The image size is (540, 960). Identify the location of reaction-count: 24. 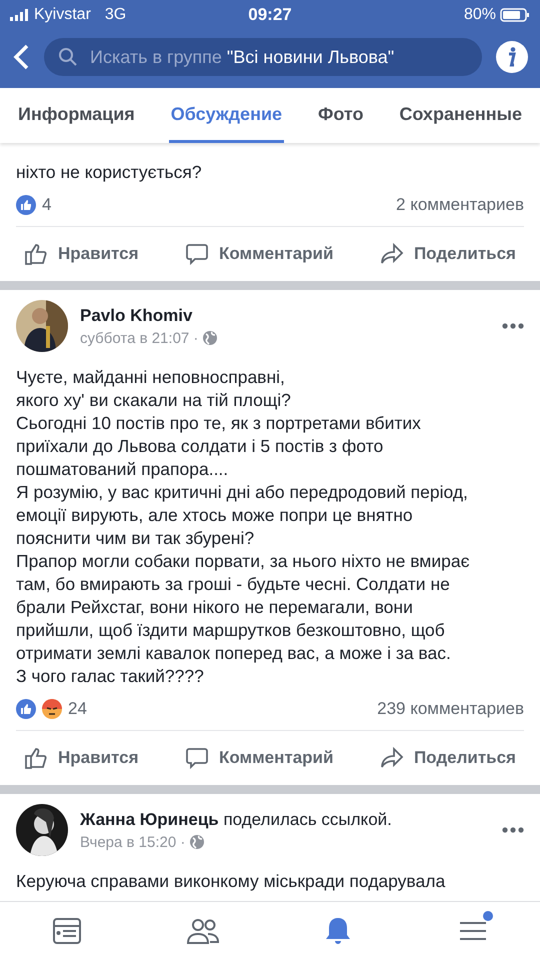
(77, 709).